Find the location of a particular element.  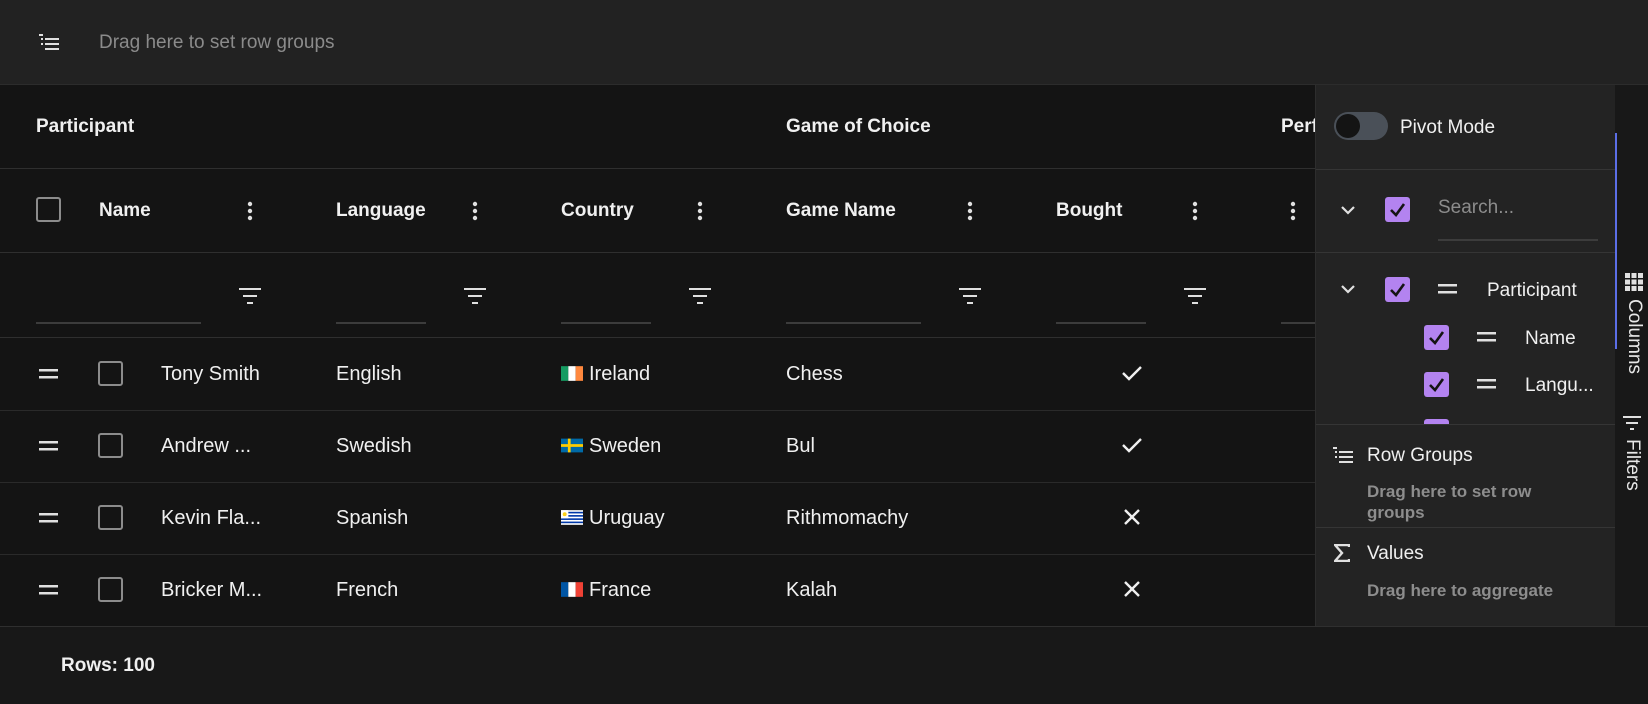

tab-columns-label: Columns is located at coordinates (1634, 336).